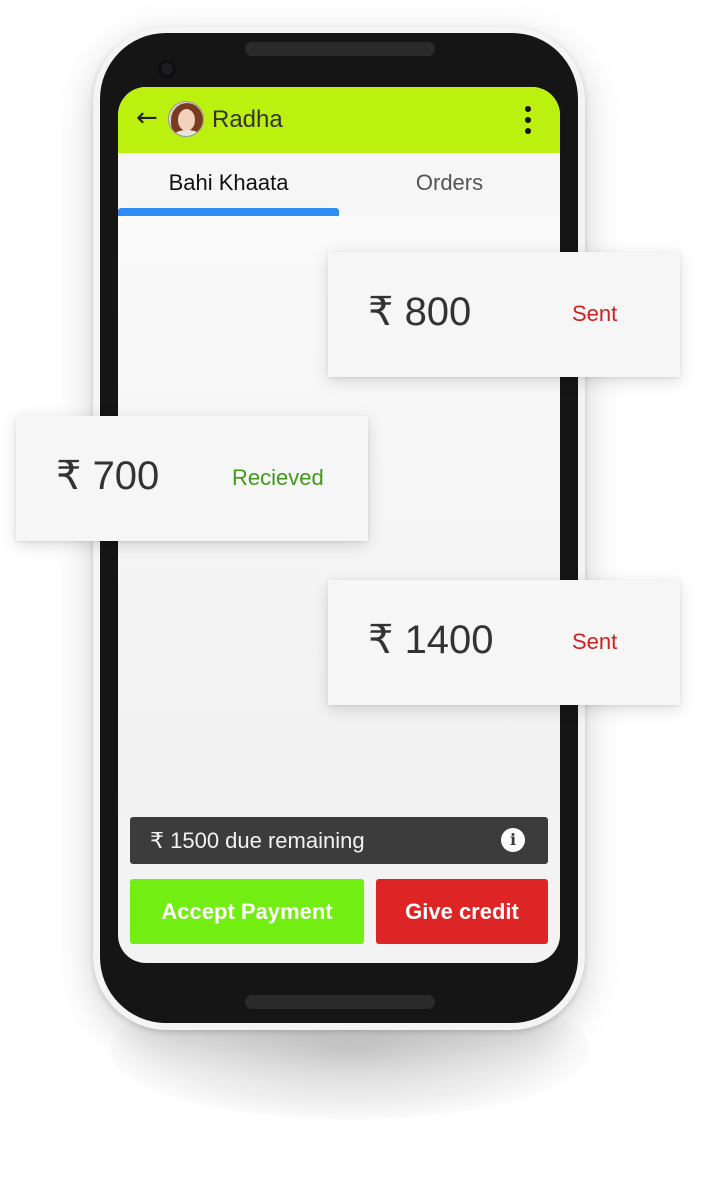  Describe the element at coordinates (528, 121) in the screenshot. I see `more-vert-icon` at that location.